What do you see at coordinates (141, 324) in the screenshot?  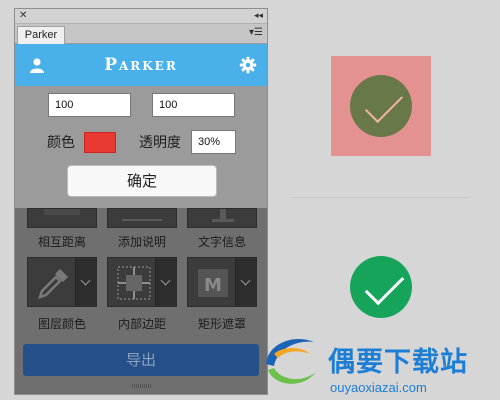 I see `tool-label: 内部边距` at bounding box center [141, 324].